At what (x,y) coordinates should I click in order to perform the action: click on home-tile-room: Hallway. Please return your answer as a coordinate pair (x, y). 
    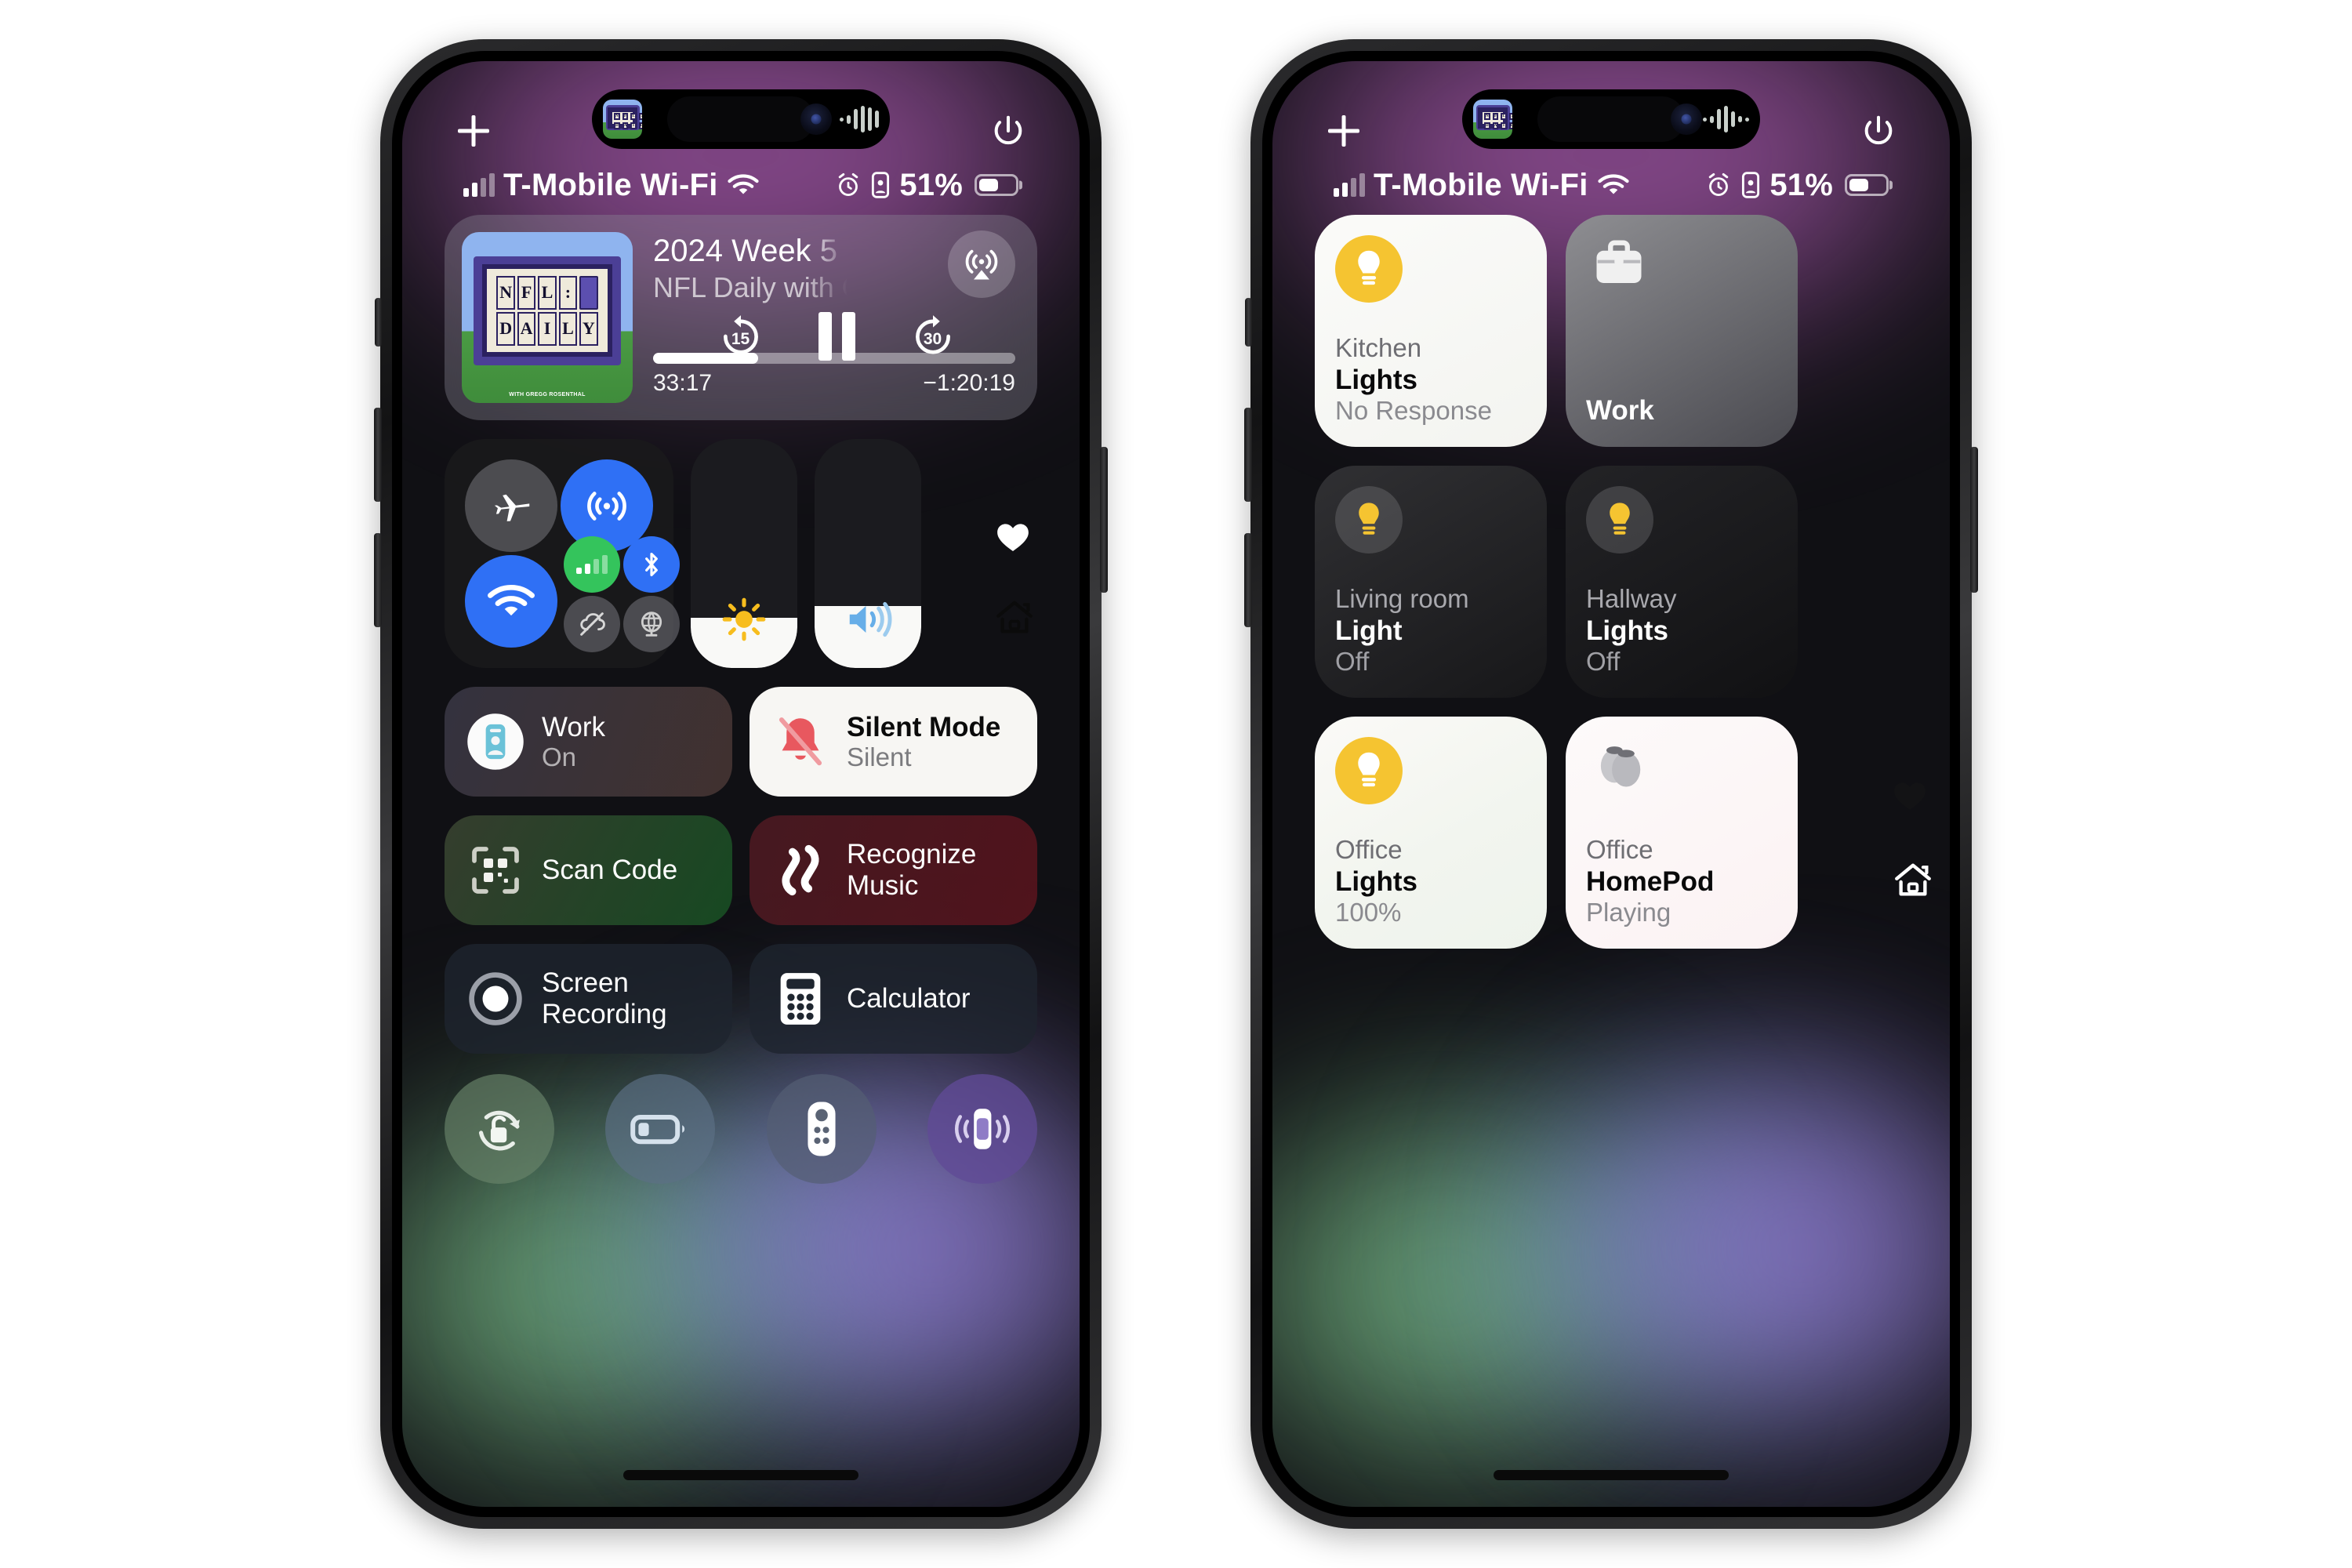
    Looking at the image, I should click on (1631, 598).